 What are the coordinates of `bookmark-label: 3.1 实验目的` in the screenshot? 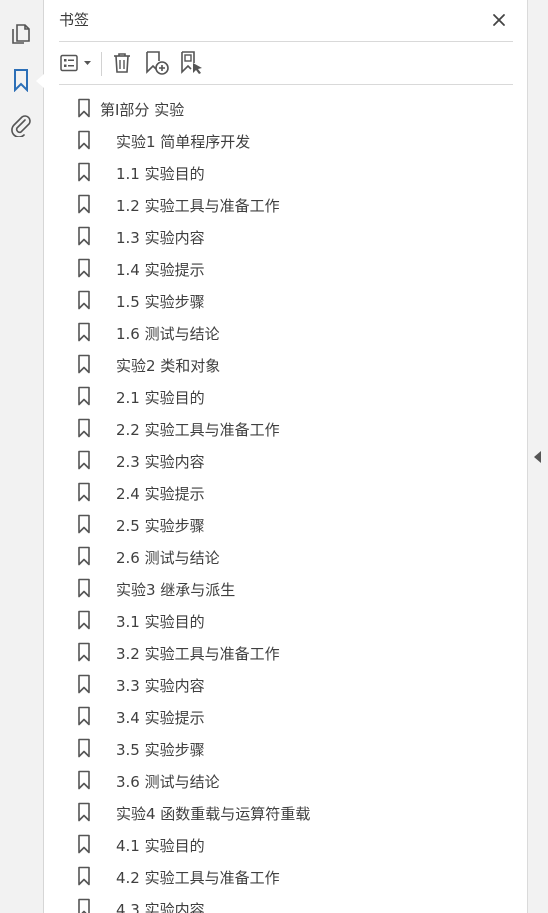 It's located at (160, 622).